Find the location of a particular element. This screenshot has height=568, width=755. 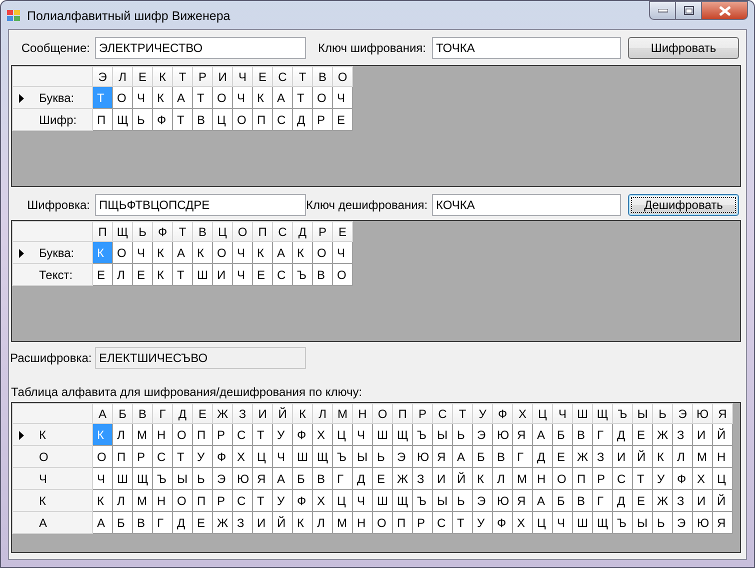

column-header: Л is located at coordinates (122, 76).